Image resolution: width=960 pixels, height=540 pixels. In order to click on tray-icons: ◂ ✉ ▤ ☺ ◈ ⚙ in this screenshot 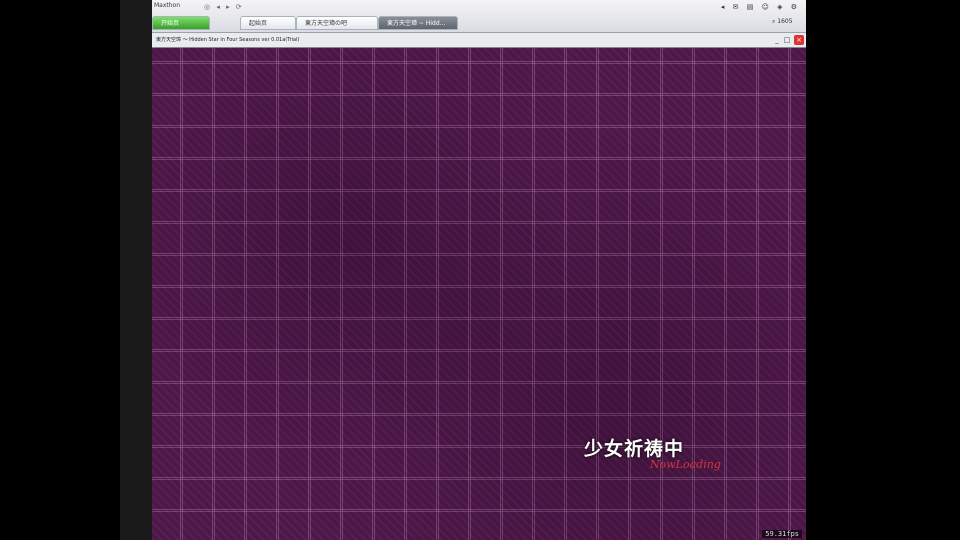, I will do `click(760, 7)`.